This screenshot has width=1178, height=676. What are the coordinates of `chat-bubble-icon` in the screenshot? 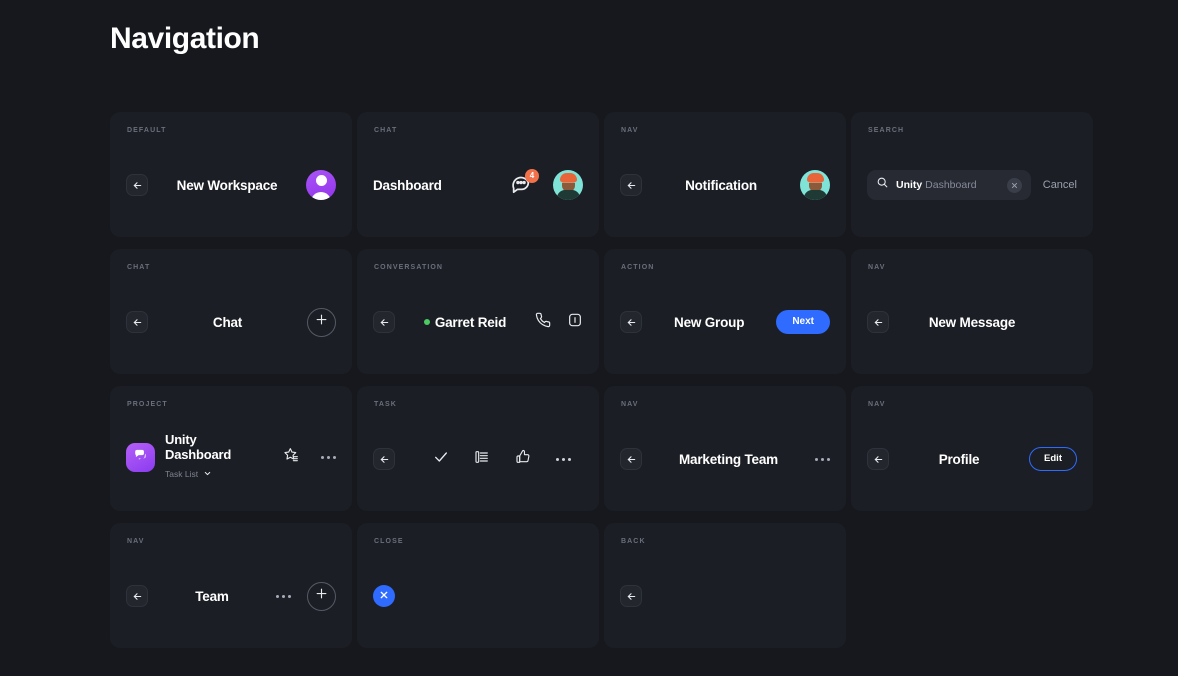 It's located at (521, 187).